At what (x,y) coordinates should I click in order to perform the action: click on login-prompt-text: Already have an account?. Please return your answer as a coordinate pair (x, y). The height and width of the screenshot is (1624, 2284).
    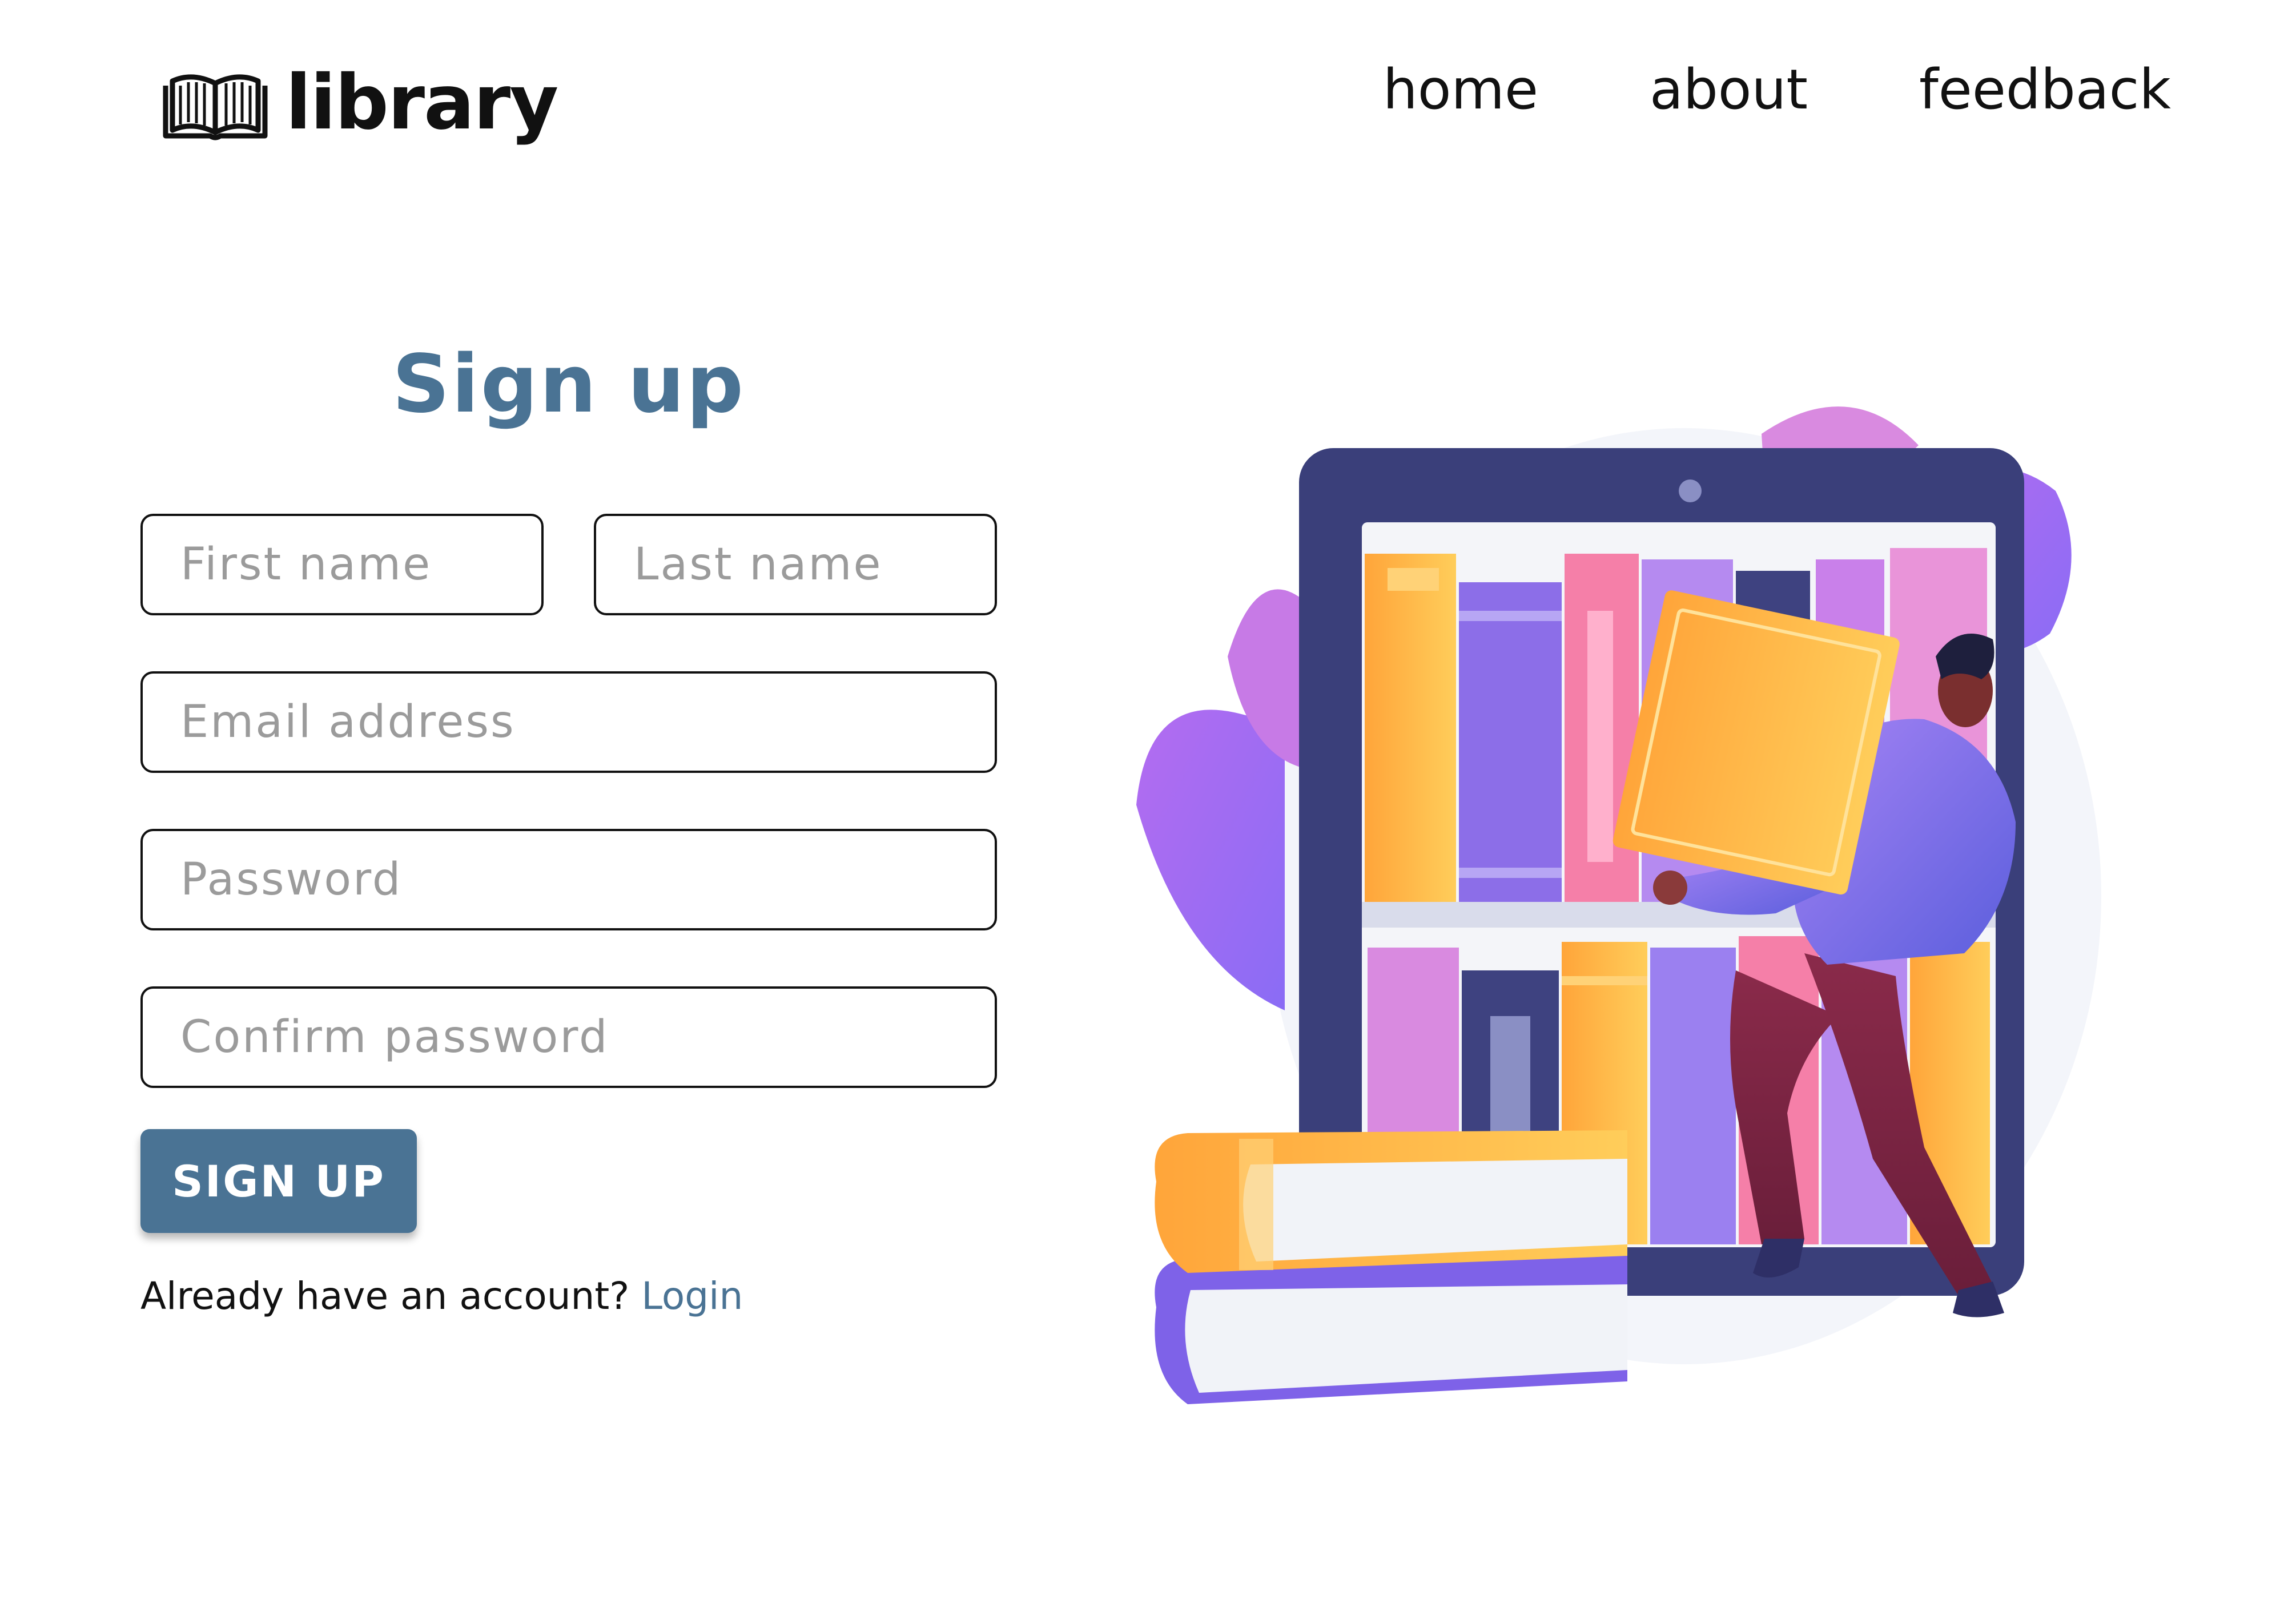
    Looking at the image, I should click on (385, 1296).